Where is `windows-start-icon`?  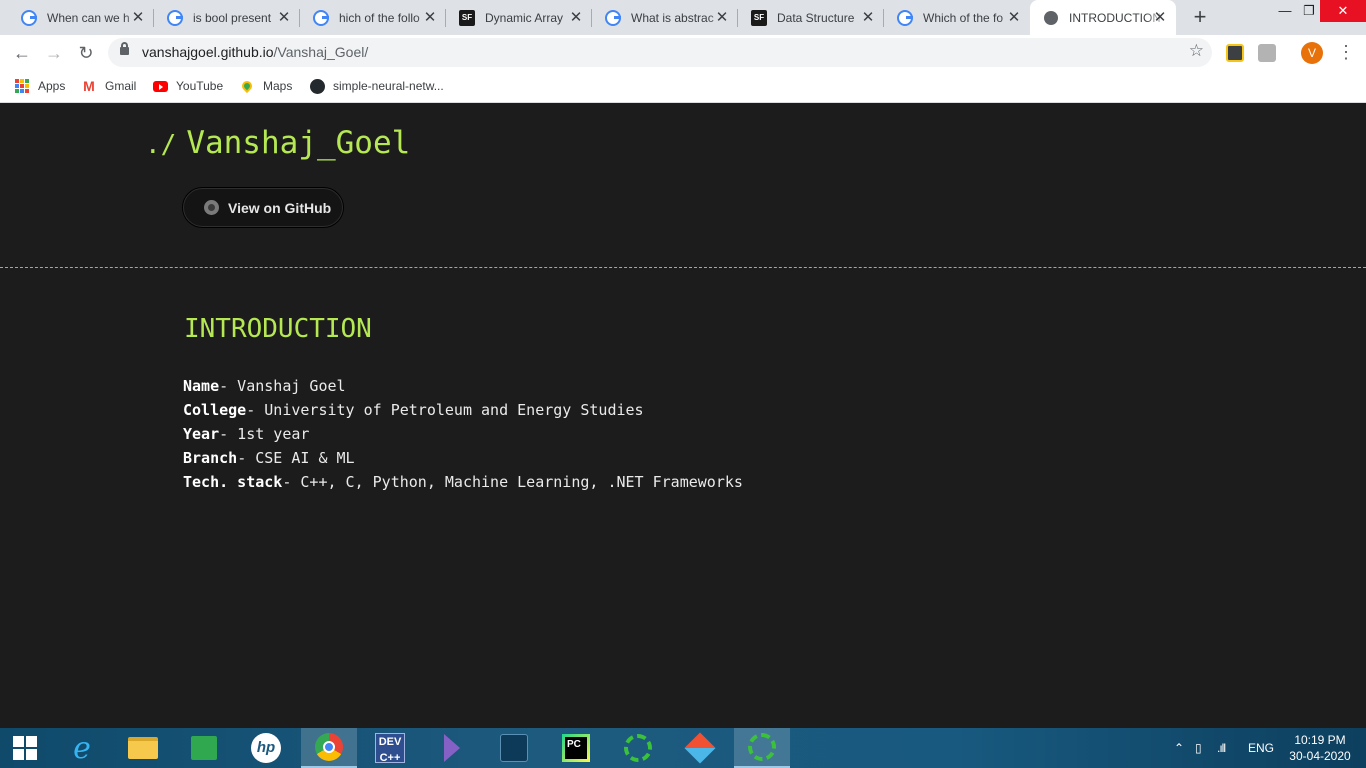 windows-start-icon is located at coordinates (25, 748).